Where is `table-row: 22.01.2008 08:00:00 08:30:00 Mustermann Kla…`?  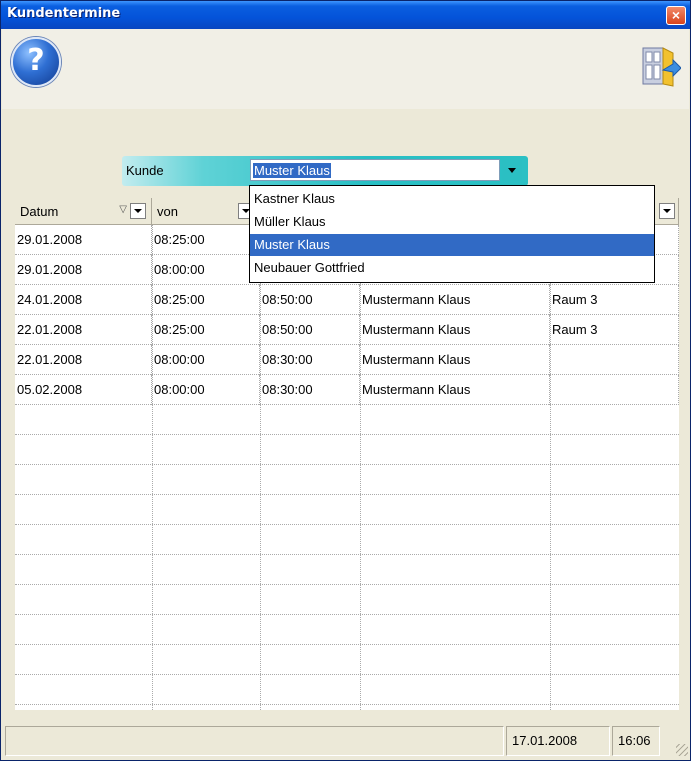 table-row: 22.01.2008 08:00:00 08:30:00 Mustermann Kla… is located at coordinates (347, 360).